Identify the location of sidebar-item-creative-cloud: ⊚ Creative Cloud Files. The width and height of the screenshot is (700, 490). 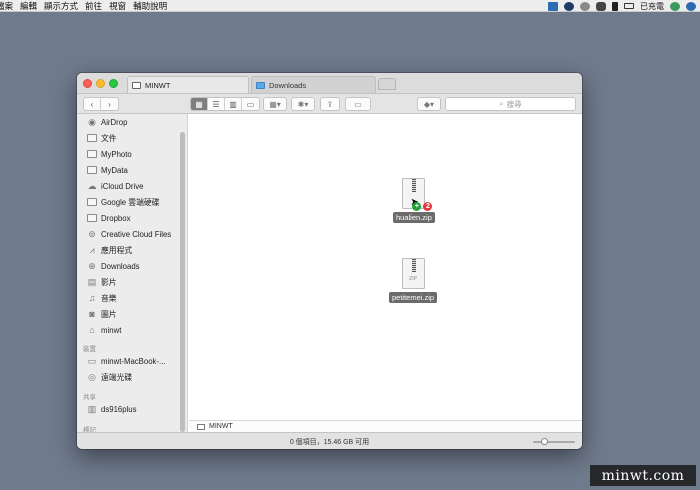
(129, 234).